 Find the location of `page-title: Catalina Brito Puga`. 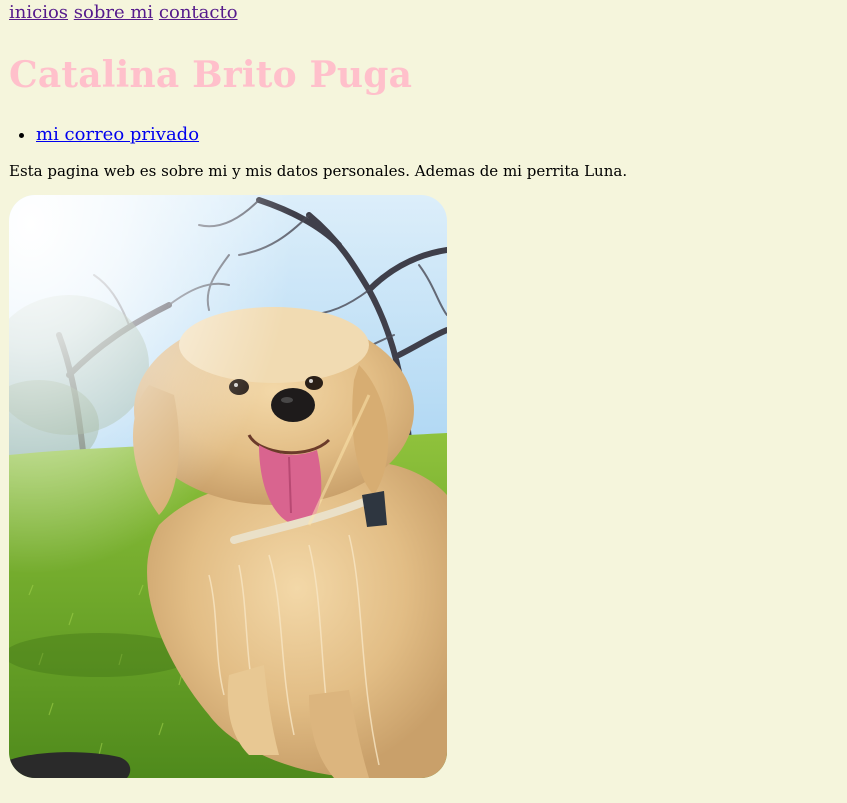

page-title: Catalina Brito Puga is located at coordinates (211, 75).